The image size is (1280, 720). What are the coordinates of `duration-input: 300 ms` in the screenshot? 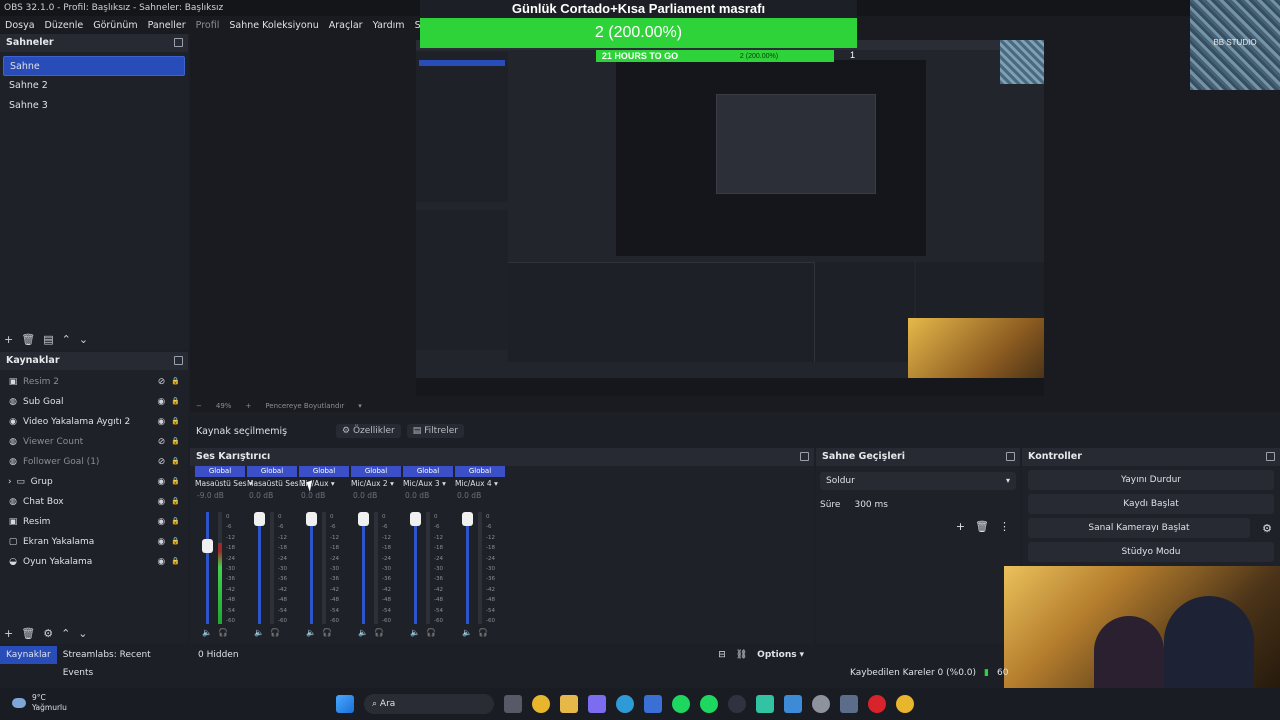 It's located at (871, 505).